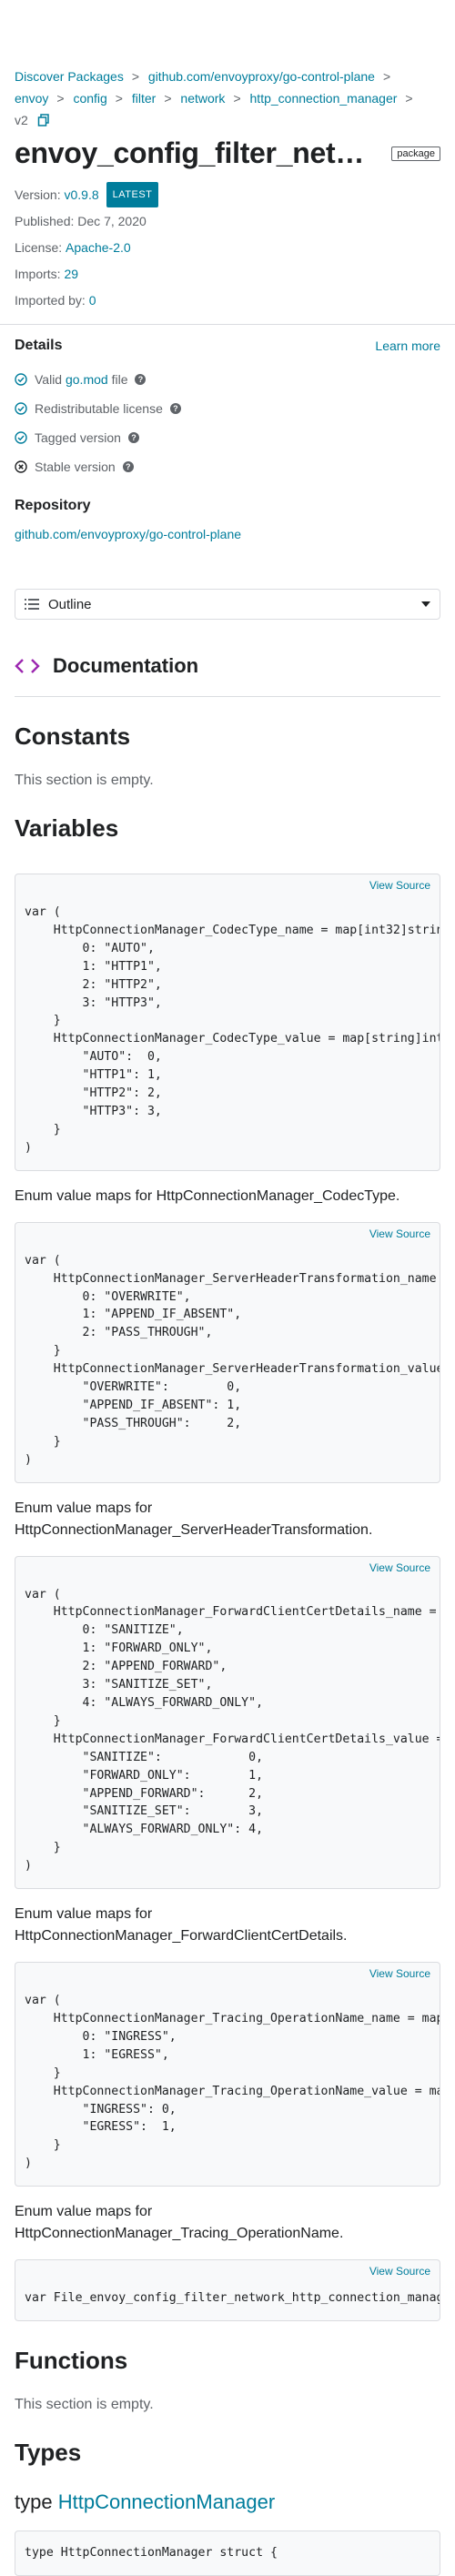 The height and width of the screenshot is (2576, 455). I want to click on variables-title: Variables, so click(67, 828).